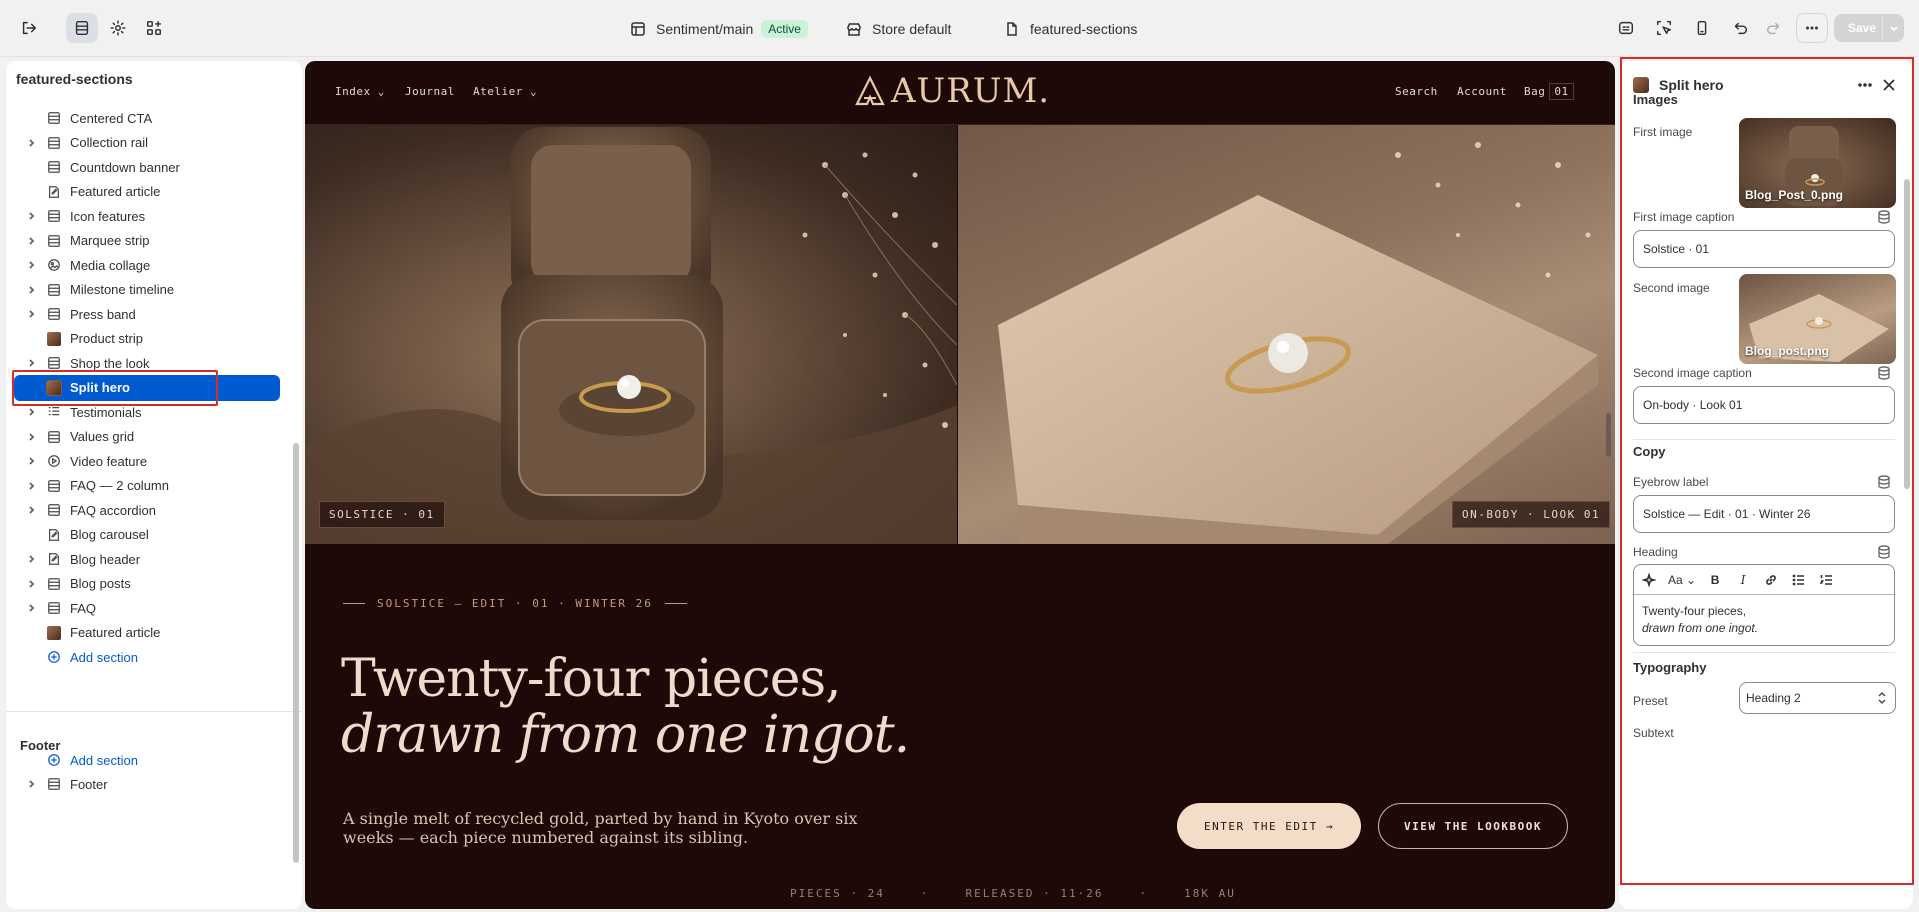  I want to click on store-selector: Store default, so click(898, 29).